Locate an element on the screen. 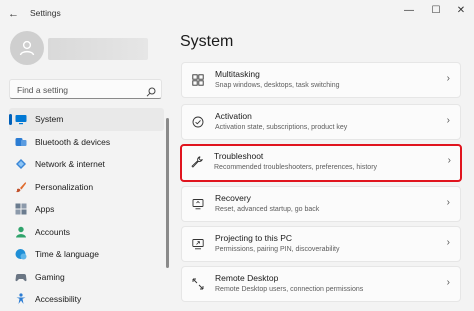 Image resolution: width=474 pixels, height=311 pixels. sidebar-item-personalization: Personalization is located at coordinates (86, 187).